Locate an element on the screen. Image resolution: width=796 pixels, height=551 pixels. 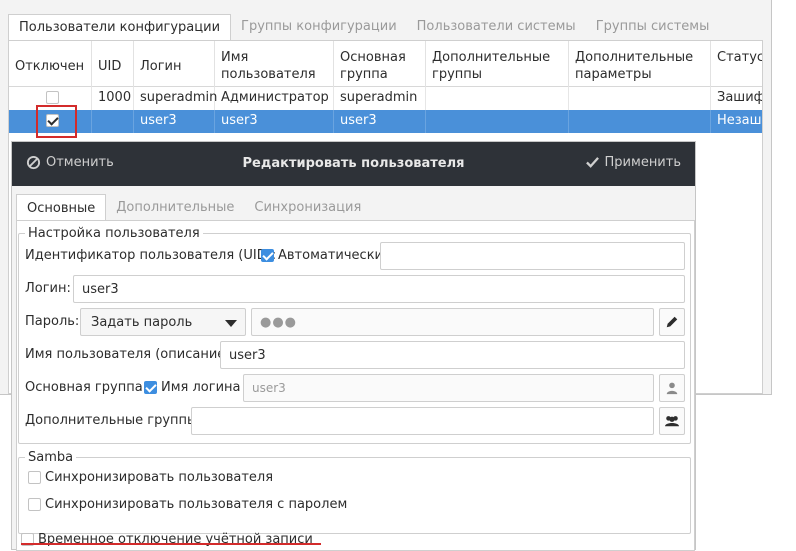
chevron-down-icon is located at coordinates (231, 323).